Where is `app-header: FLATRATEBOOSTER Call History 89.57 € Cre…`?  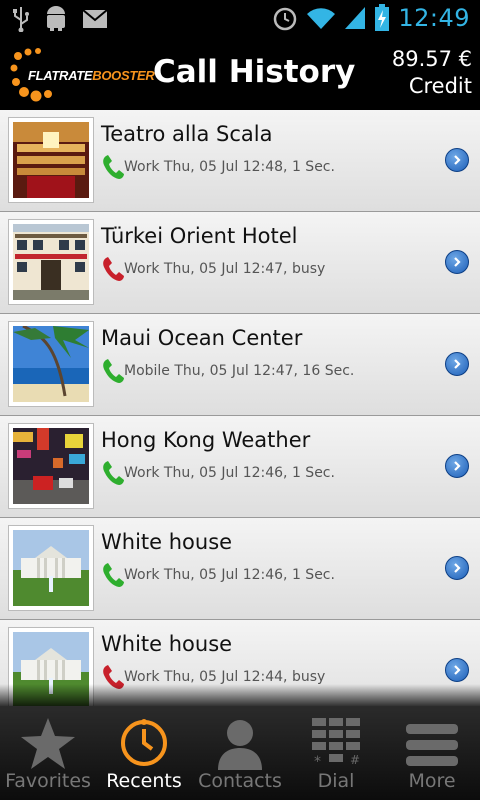
app-header: FLATRATEBOOSTER Call History 89.57 € Cre… is located at coordinates (240, 74).